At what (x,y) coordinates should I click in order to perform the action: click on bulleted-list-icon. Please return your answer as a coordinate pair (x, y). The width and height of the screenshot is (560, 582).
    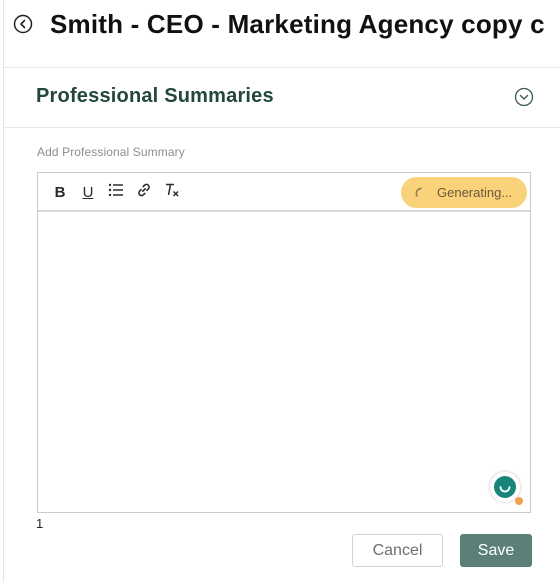
    Looking at the image, I should click on (116, 192).